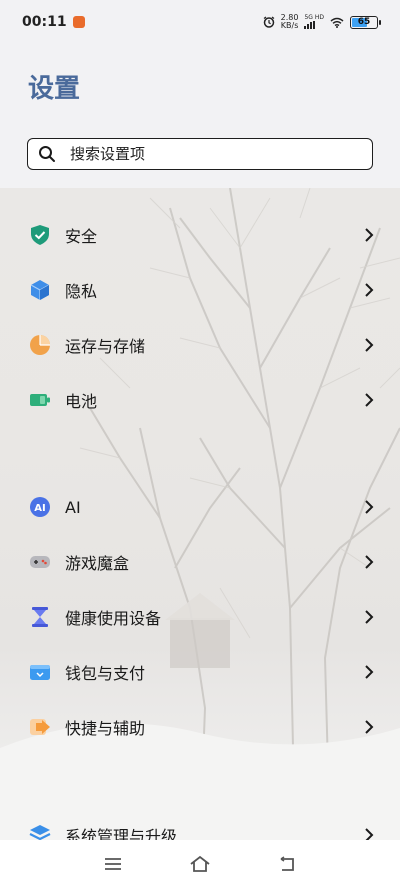 This screenshot has height=888, width=400. I want to click on ai-icon: AI, so click(40, 507).